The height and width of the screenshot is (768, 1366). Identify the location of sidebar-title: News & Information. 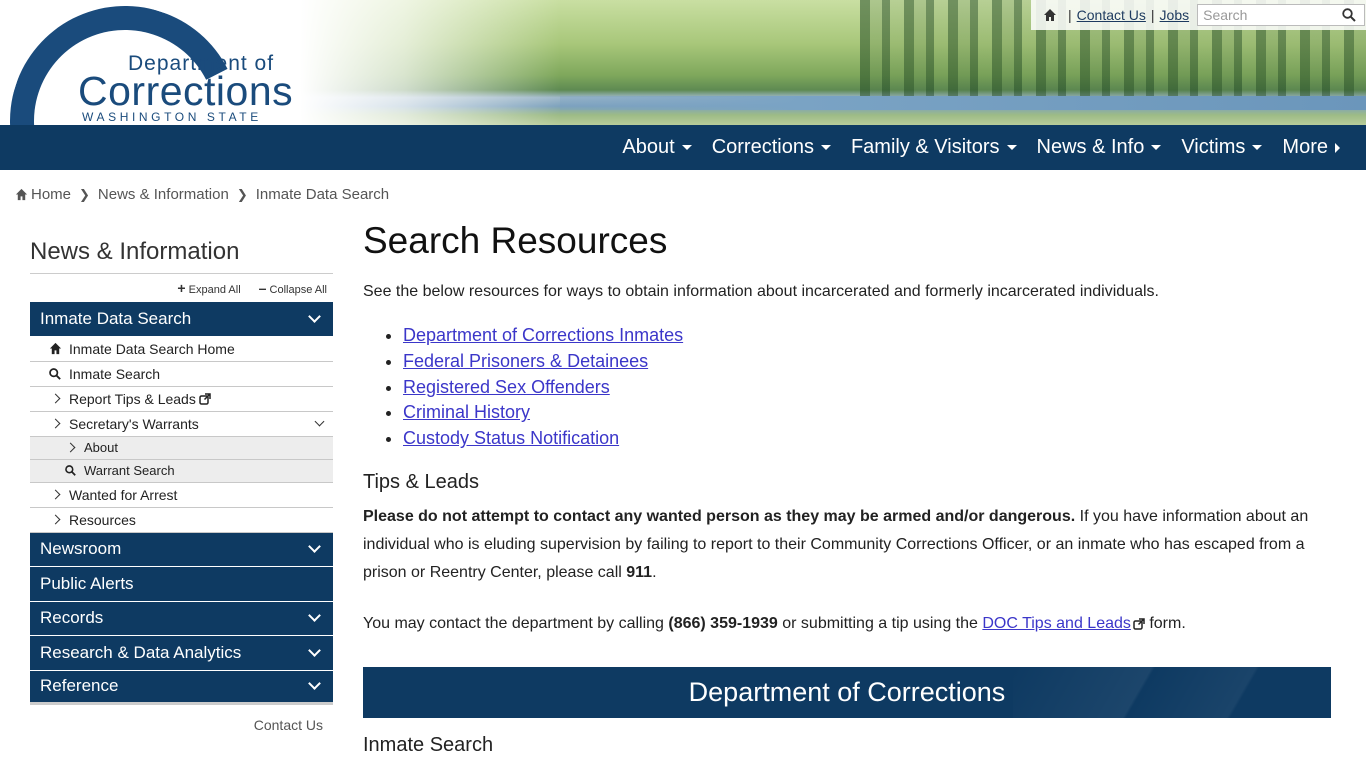
(181, 256).